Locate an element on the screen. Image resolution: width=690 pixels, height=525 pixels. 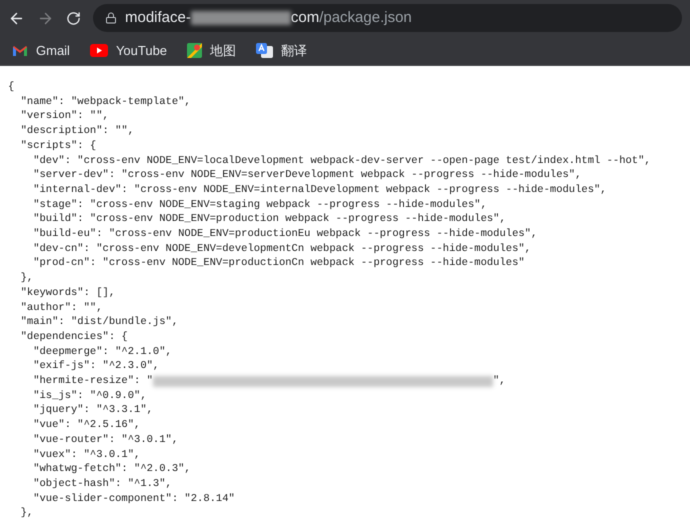
url-path: /package.json is located at coordinates (365, 18).